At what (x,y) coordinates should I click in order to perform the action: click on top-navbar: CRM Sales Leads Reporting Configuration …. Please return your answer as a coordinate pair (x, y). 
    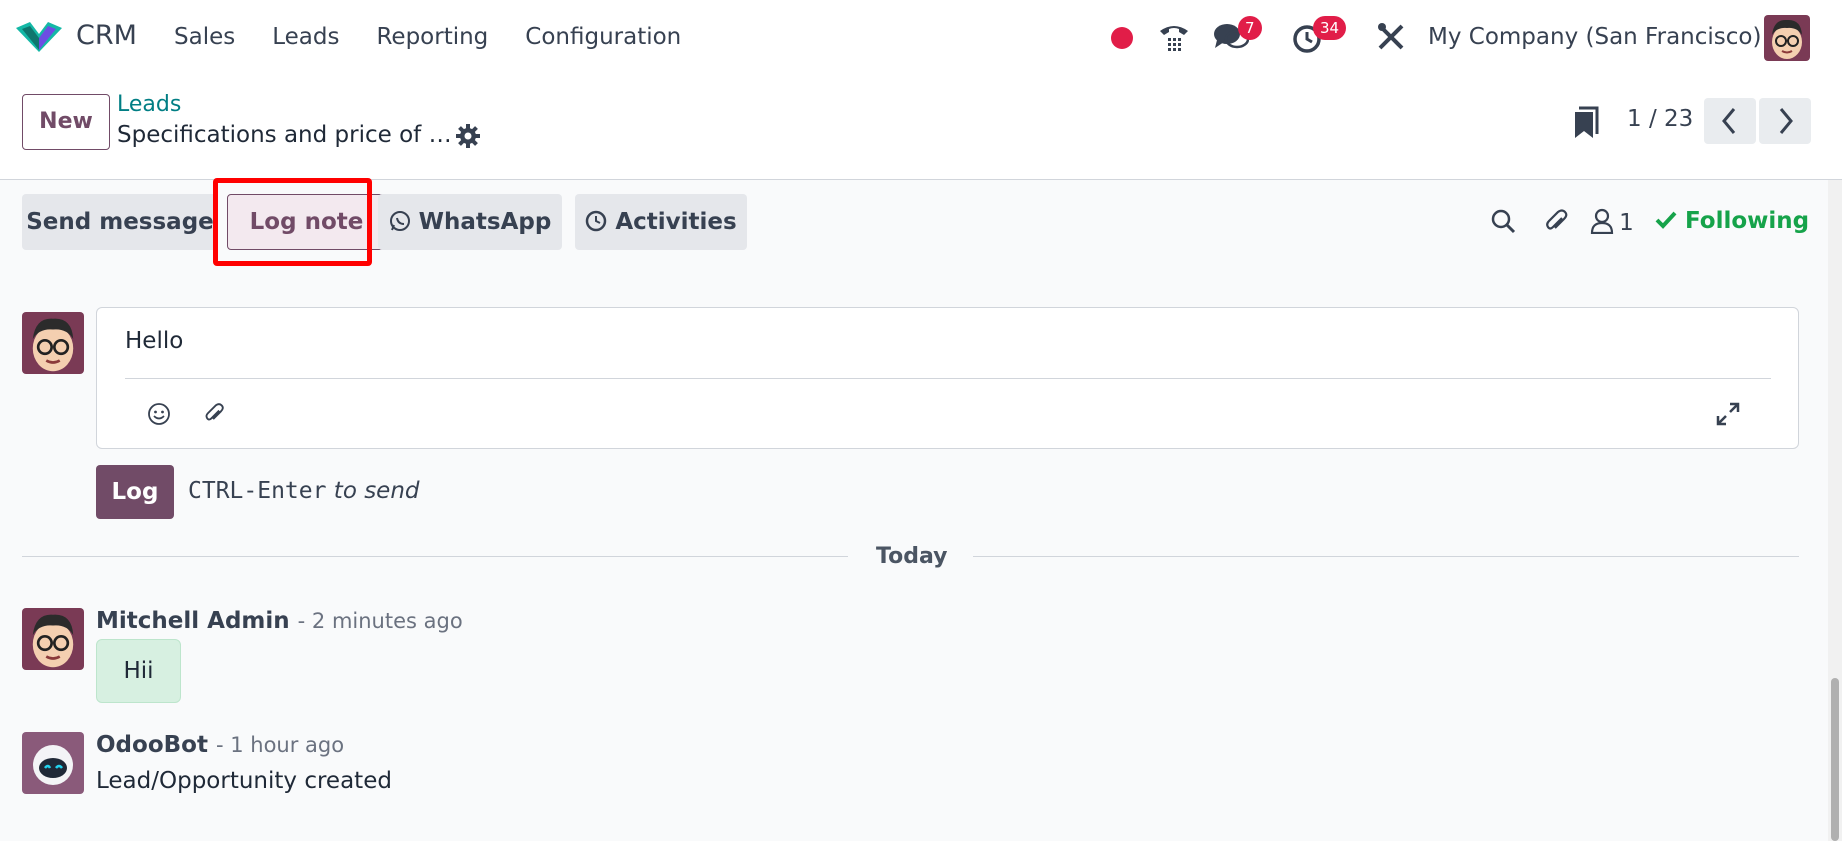
    Looking at the image, I should click on (921, 38).